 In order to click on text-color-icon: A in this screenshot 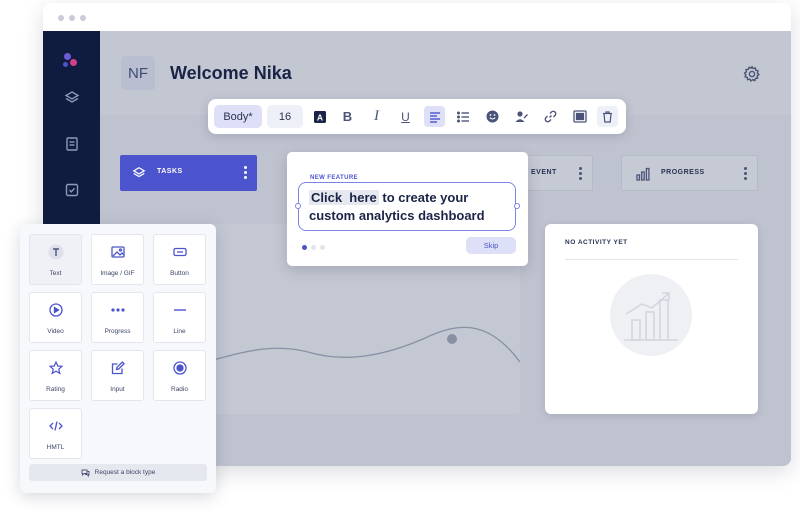, I will do `click(319, 116)`.